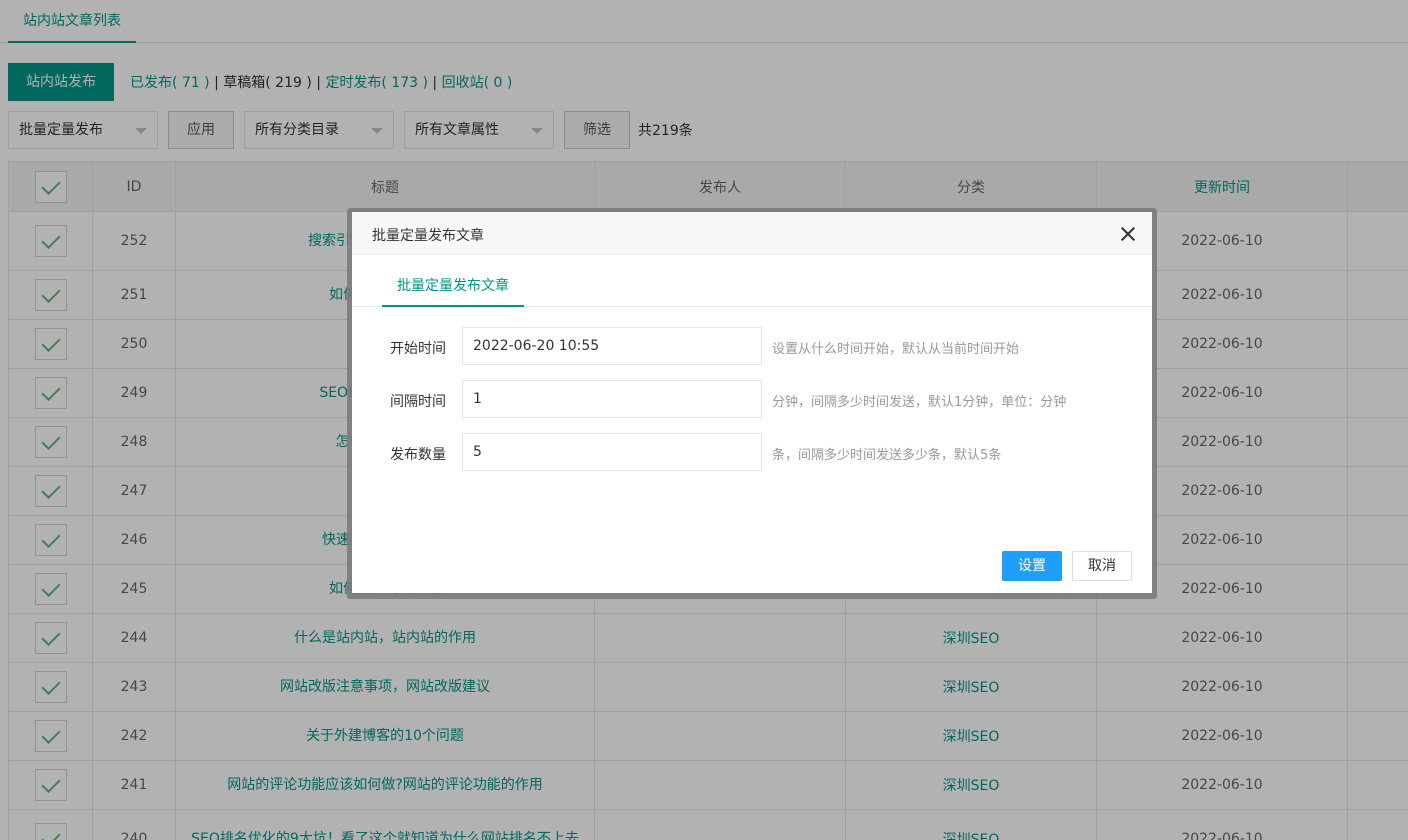  What do you see at coordinates (919, 402) in the screenshot?
I see `interval-hint: 分钟，间隔多少时间发送，默认1分钟，单位：分钟` at bounding box center [919, 402].